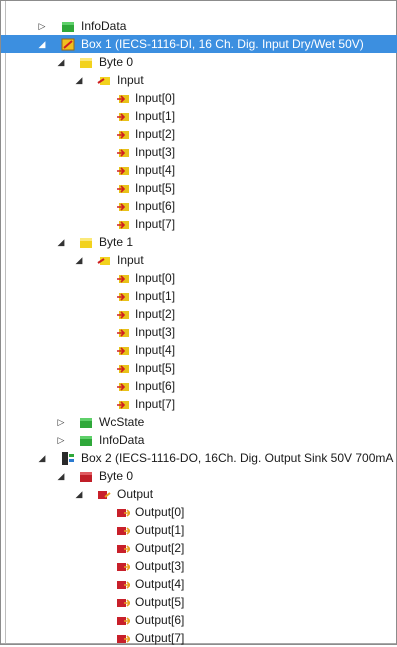 This screenshot has width=397, height=647. I want to click on tree-node-infodata-top: ▷ InfoData, so click(199, 26).